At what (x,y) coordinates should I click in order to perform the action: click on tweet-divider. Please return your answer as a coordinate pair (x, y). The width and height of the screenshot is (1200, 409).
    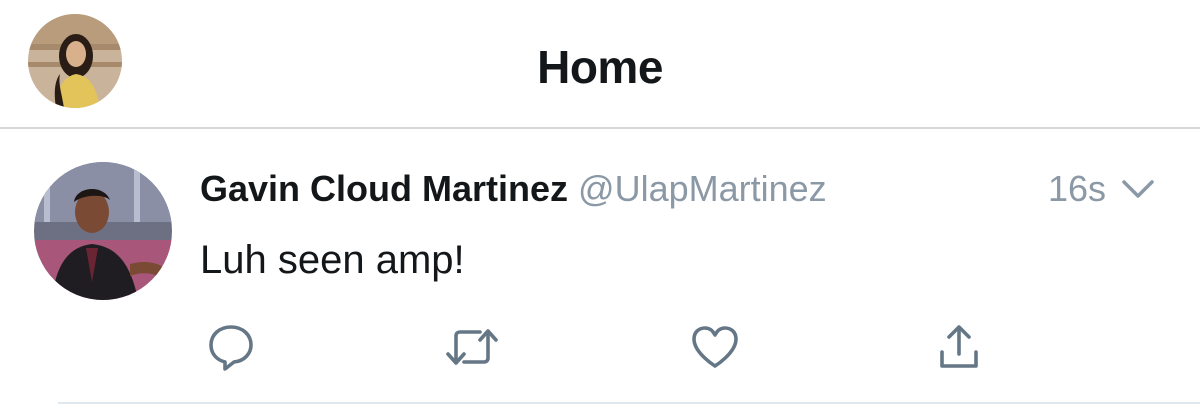
    Looking at the image, I should click on (629, 403).